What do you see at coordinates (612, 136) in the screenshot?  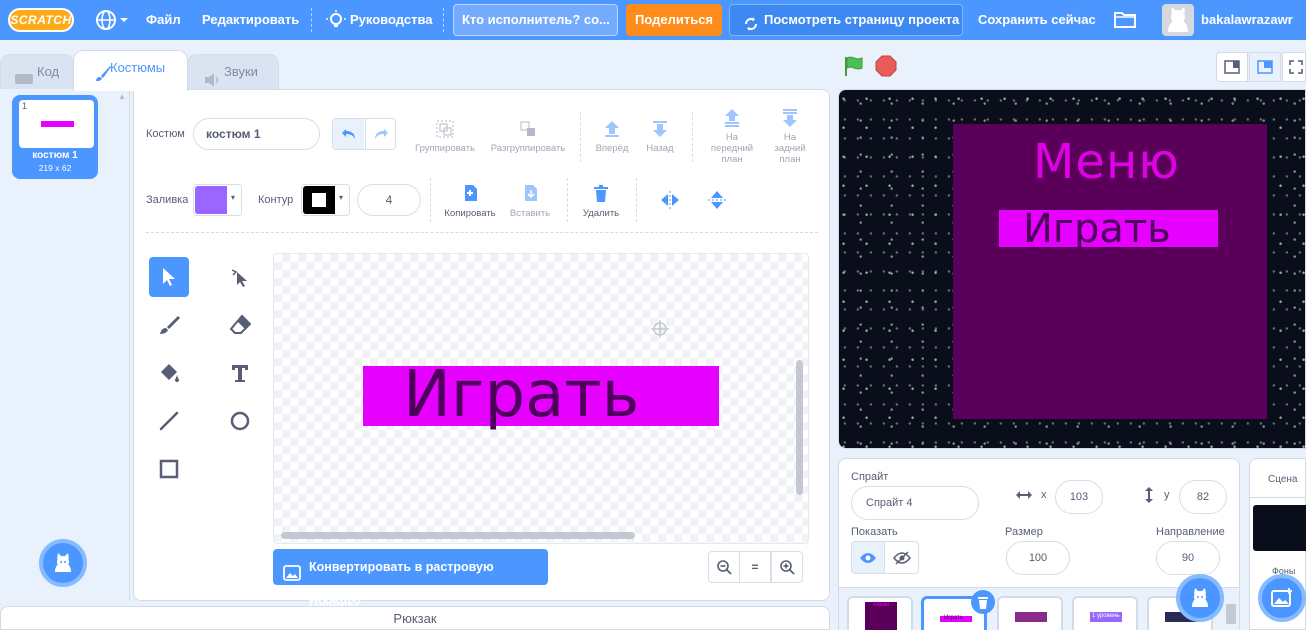 I see `forward-button: Вперёд` at bounding box center [612, 136].